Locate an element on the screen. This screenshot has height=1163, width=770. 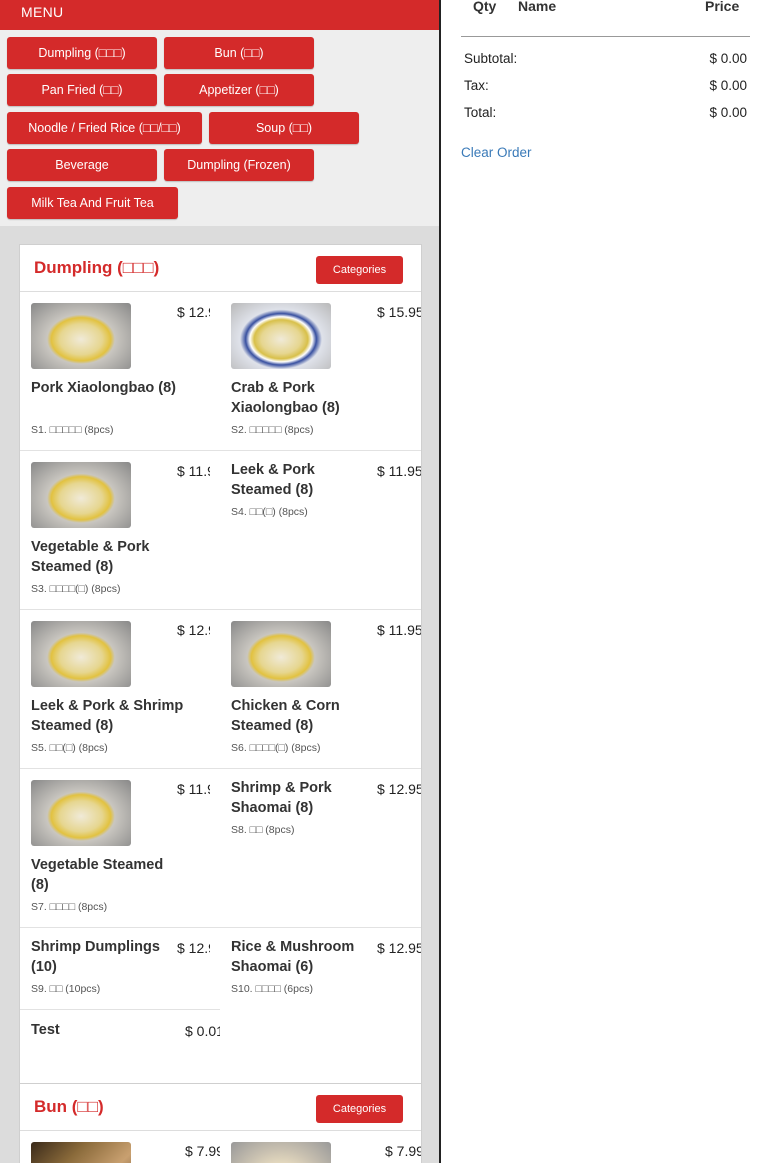
category-button-soup: Soup (□□) is located at coordinates (284, 128).